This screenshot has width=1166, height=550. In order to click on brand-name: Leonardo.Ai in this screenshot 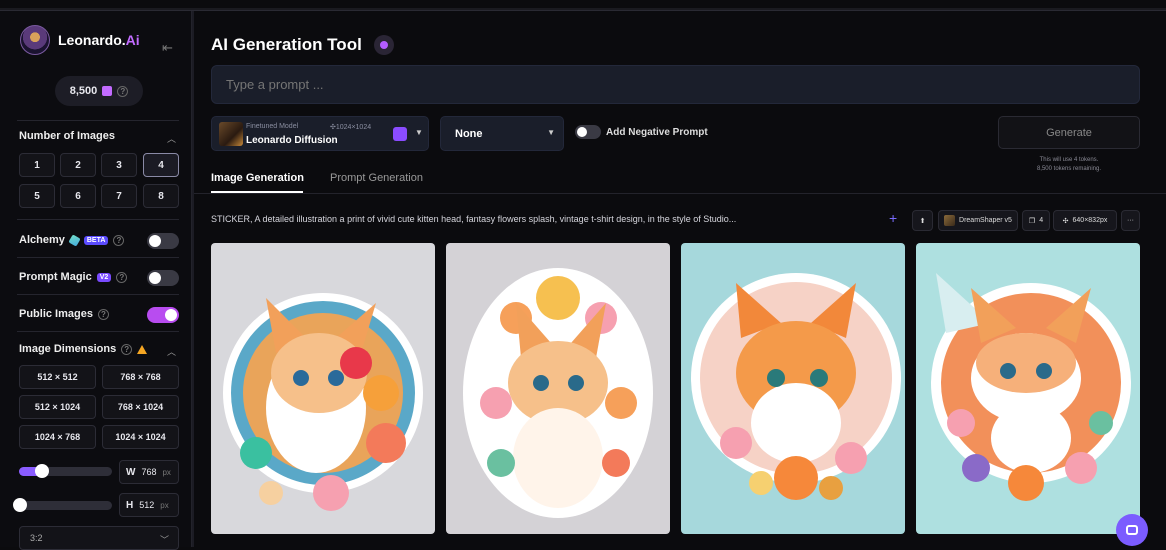, I will do `click(99, 40)`.